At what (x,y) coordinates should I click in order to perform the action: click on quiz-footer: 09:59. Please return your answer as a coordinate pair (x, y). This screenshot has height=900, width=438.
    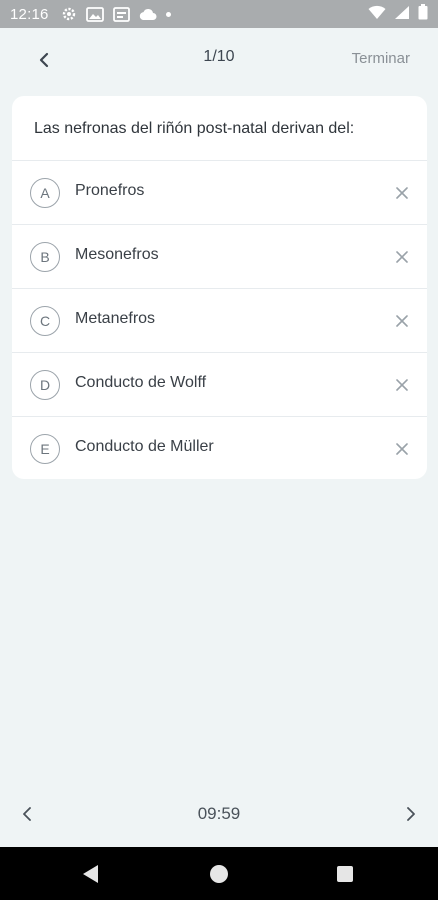
    Looking at the image, I should click on (219, 813).